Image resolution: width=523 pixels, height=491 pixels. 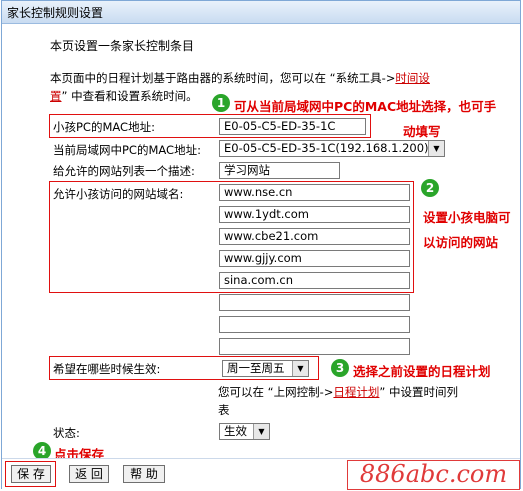 What do you see at coordinates (221, 103) in the screenshot?
I see `step-1-badge: 1` at bounding box center [221, 103].